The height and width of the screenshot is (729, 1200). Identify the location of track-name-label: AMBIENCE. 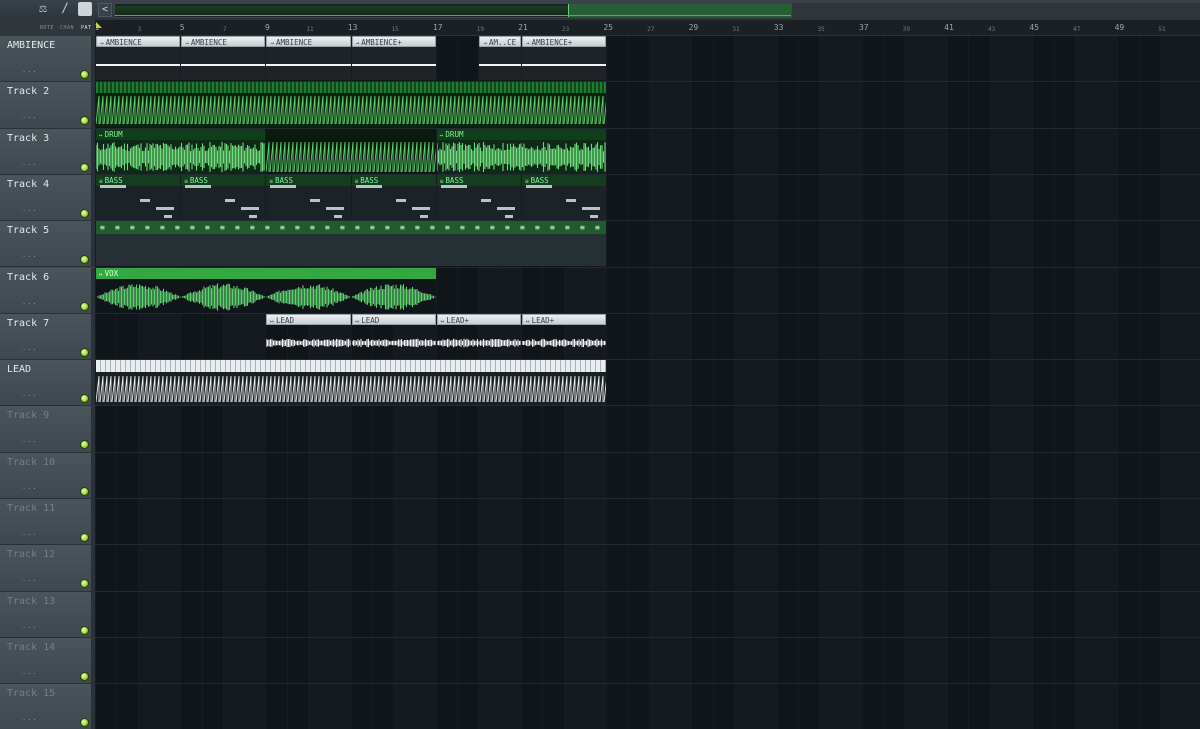
(31, 45).